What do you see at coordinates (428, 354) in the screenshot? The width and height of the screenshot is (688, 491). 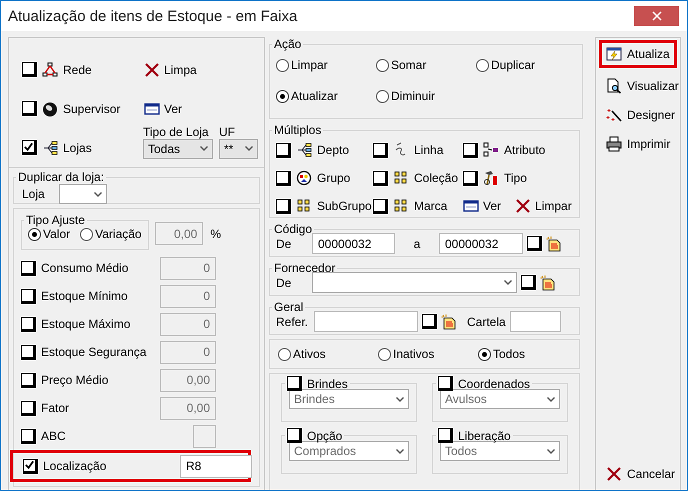 I see `radio-button: Inativos` at bounding box center [428, 354].